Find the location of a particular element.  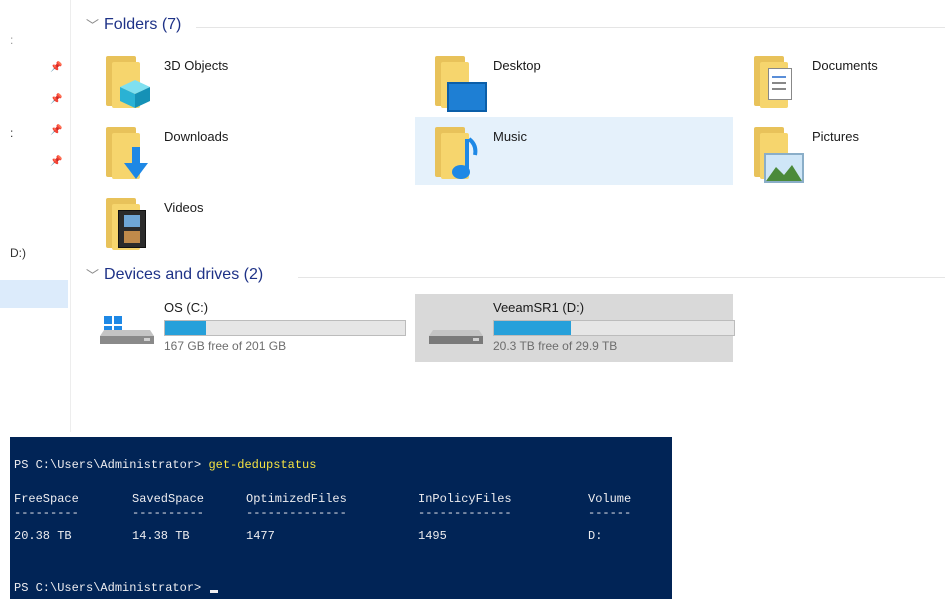

pictures-folder-icon is located at coordinates (779, 153).